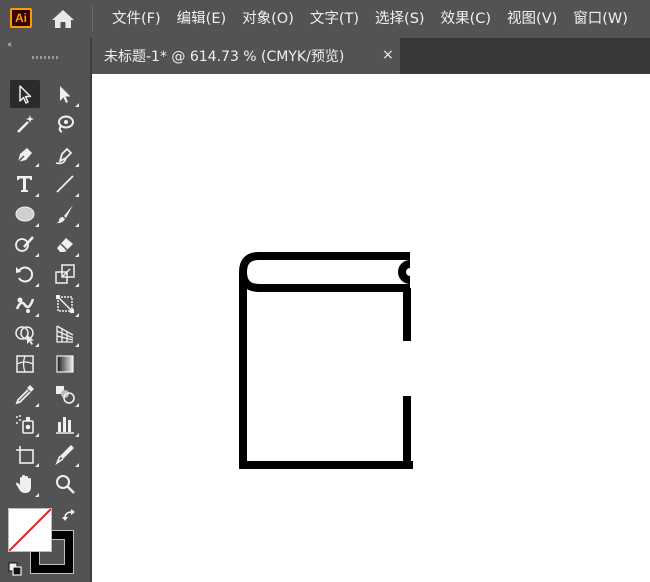  What do you see at coordinates (9, 45) in the screenshot?
I see `collapse-panel-icon: ‹‹` at bounding box center [9, 45].